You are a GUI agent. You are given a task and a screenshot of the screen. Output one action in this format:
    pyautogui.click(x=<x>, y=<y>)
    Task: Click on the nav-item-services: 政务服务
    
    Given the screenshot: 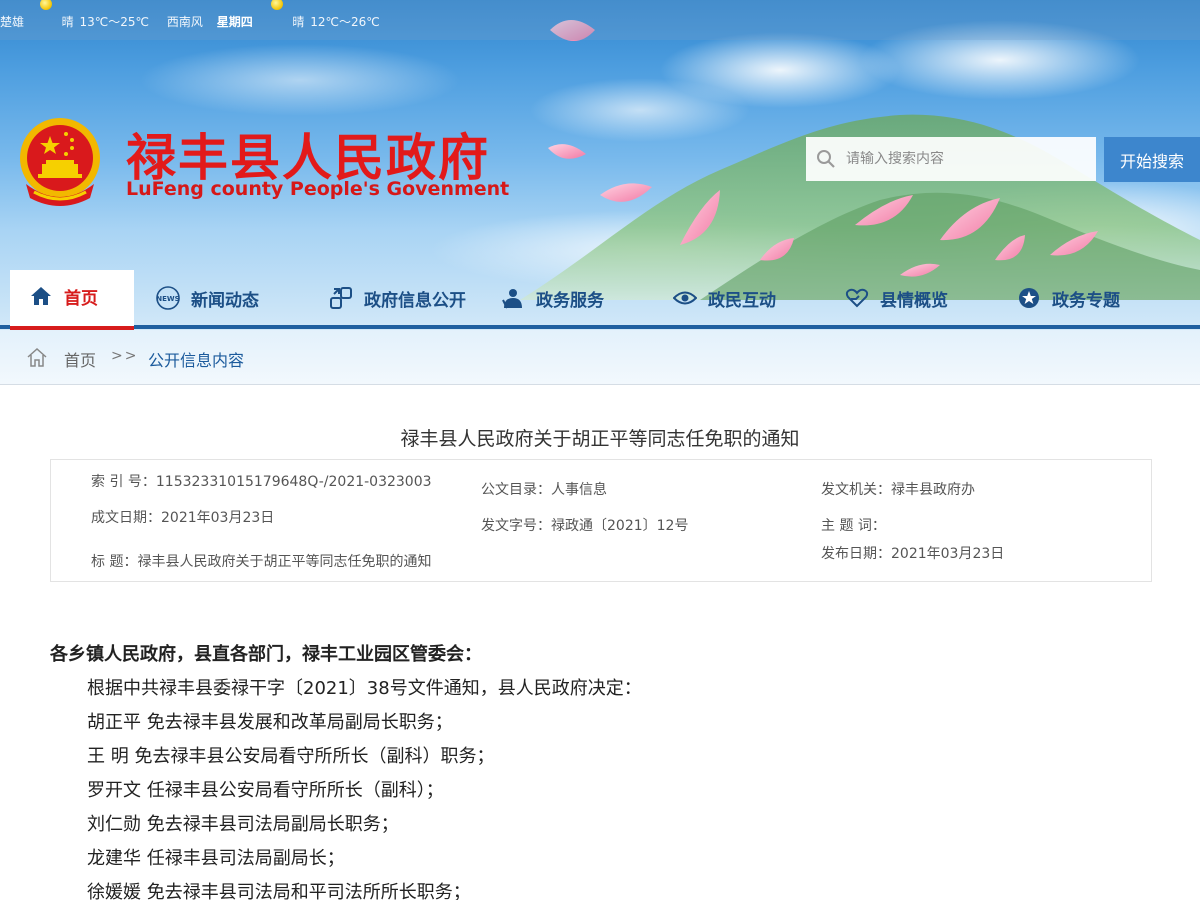 What is the action you would take?
    pyautogui.click(x=552, y=298)
    